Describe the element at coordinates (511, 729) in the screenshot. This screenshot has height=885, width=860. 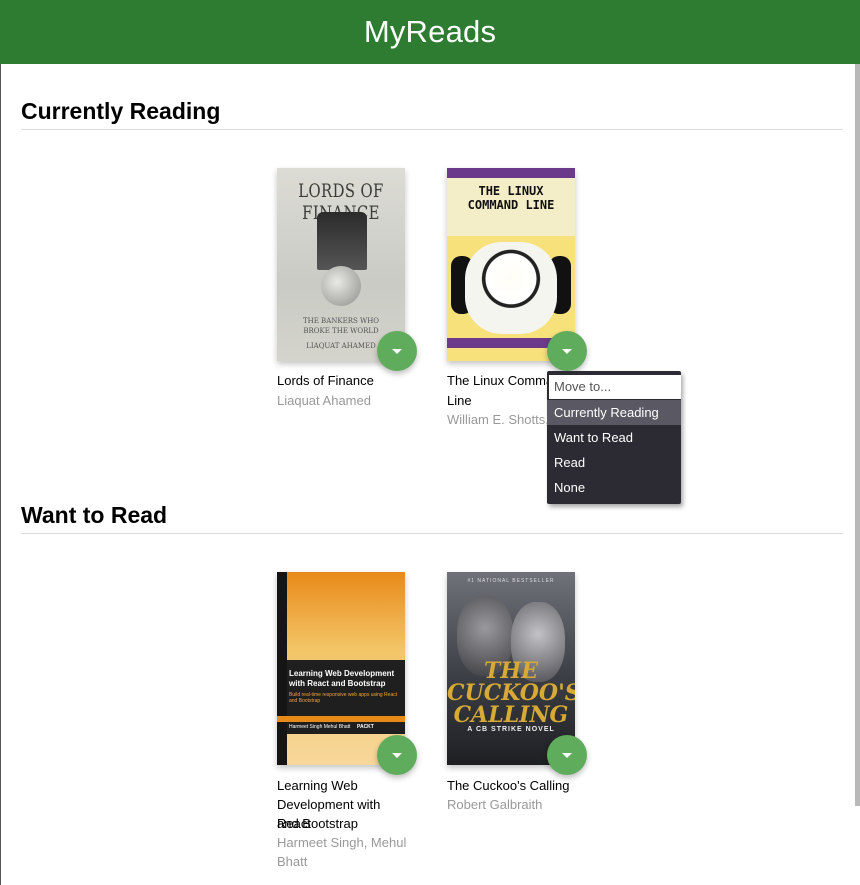
I see `cover-subtitle: A CB STRIKE NOVEL` at that location.